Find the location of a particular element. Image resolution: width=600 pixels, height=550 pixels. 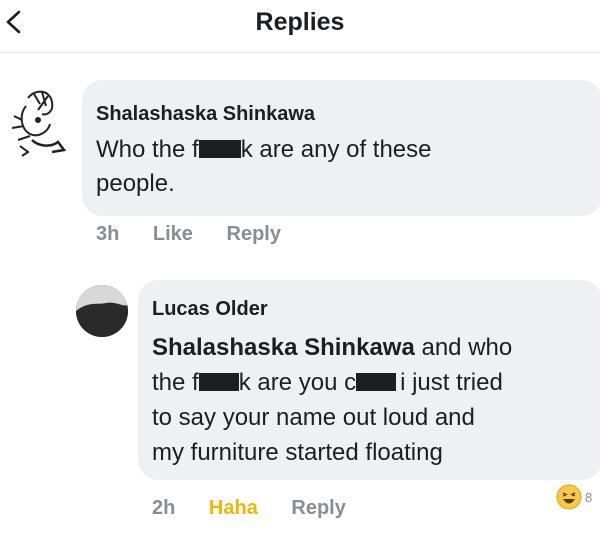

reply-time: 2h is located at coordinates (164, 508).